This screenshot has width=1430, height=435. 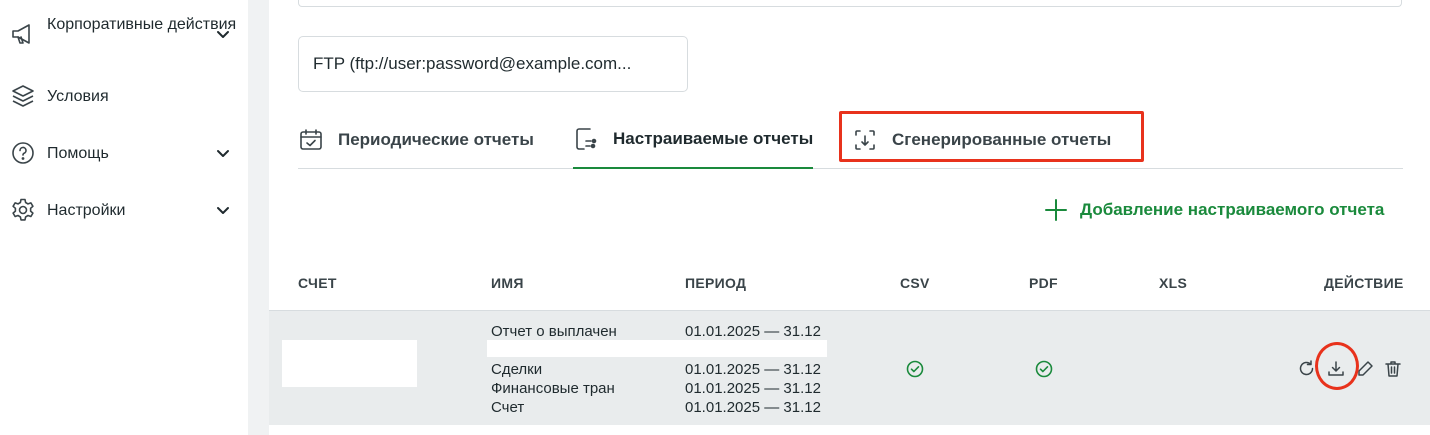 What do you see at coordinates (311, 140) in the screenshot?
I see `calendar-check-icon` at bounding box center [311, 140].